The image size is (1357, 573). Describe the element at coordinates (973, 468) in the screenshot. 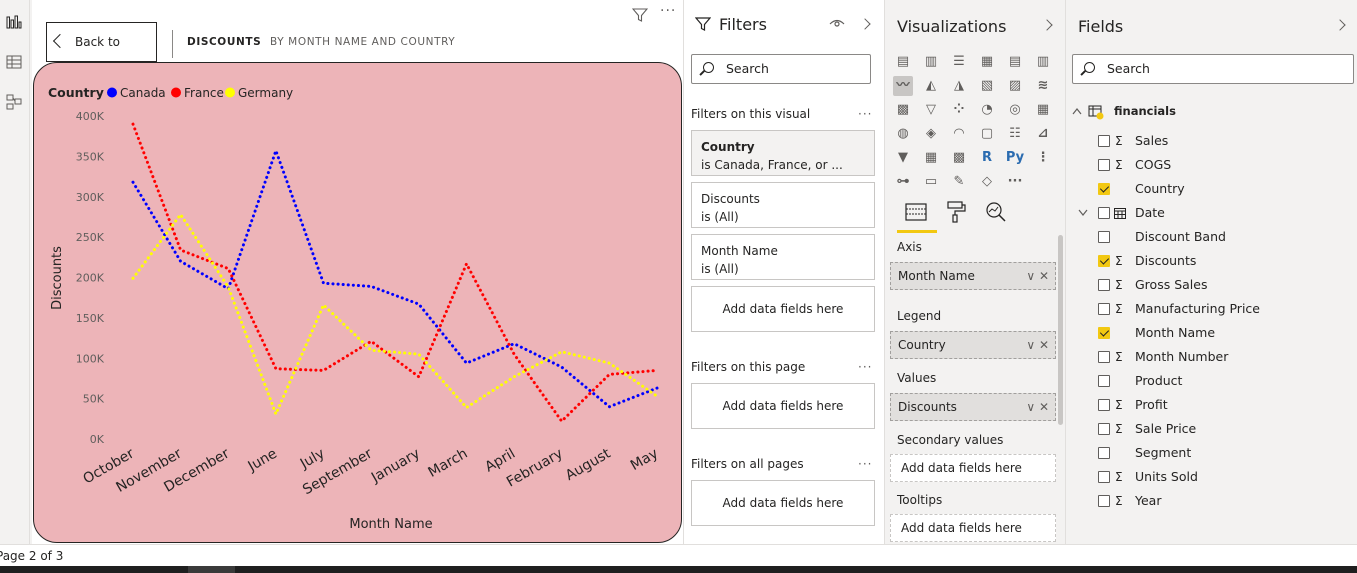

I see `secondary-values-well: Add data fields here` at that location.